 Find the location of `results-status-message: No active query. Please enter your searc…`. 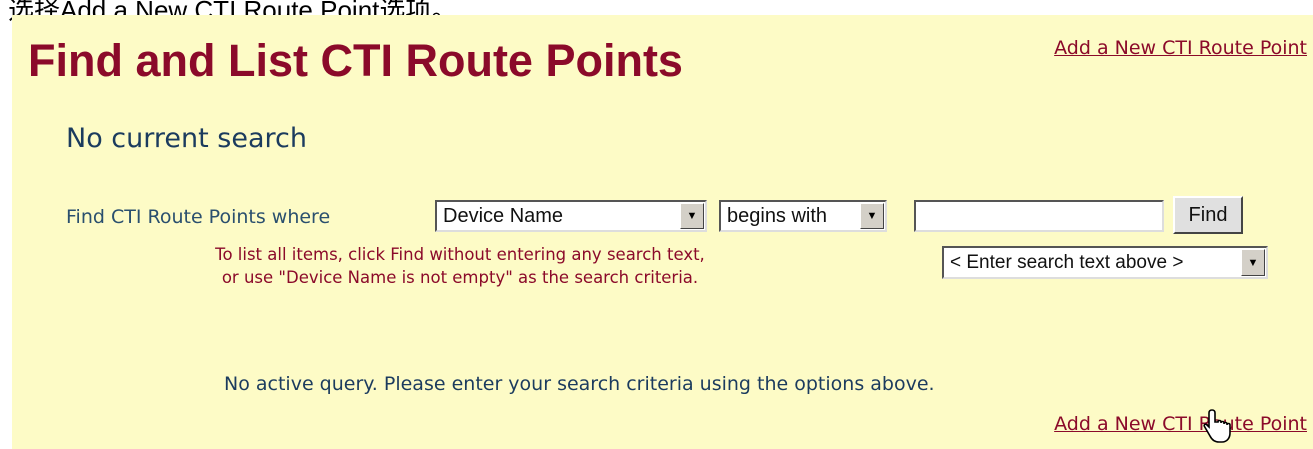

results-status-message: No active query. Please enter your searc… is located at coordinates (579, 384).